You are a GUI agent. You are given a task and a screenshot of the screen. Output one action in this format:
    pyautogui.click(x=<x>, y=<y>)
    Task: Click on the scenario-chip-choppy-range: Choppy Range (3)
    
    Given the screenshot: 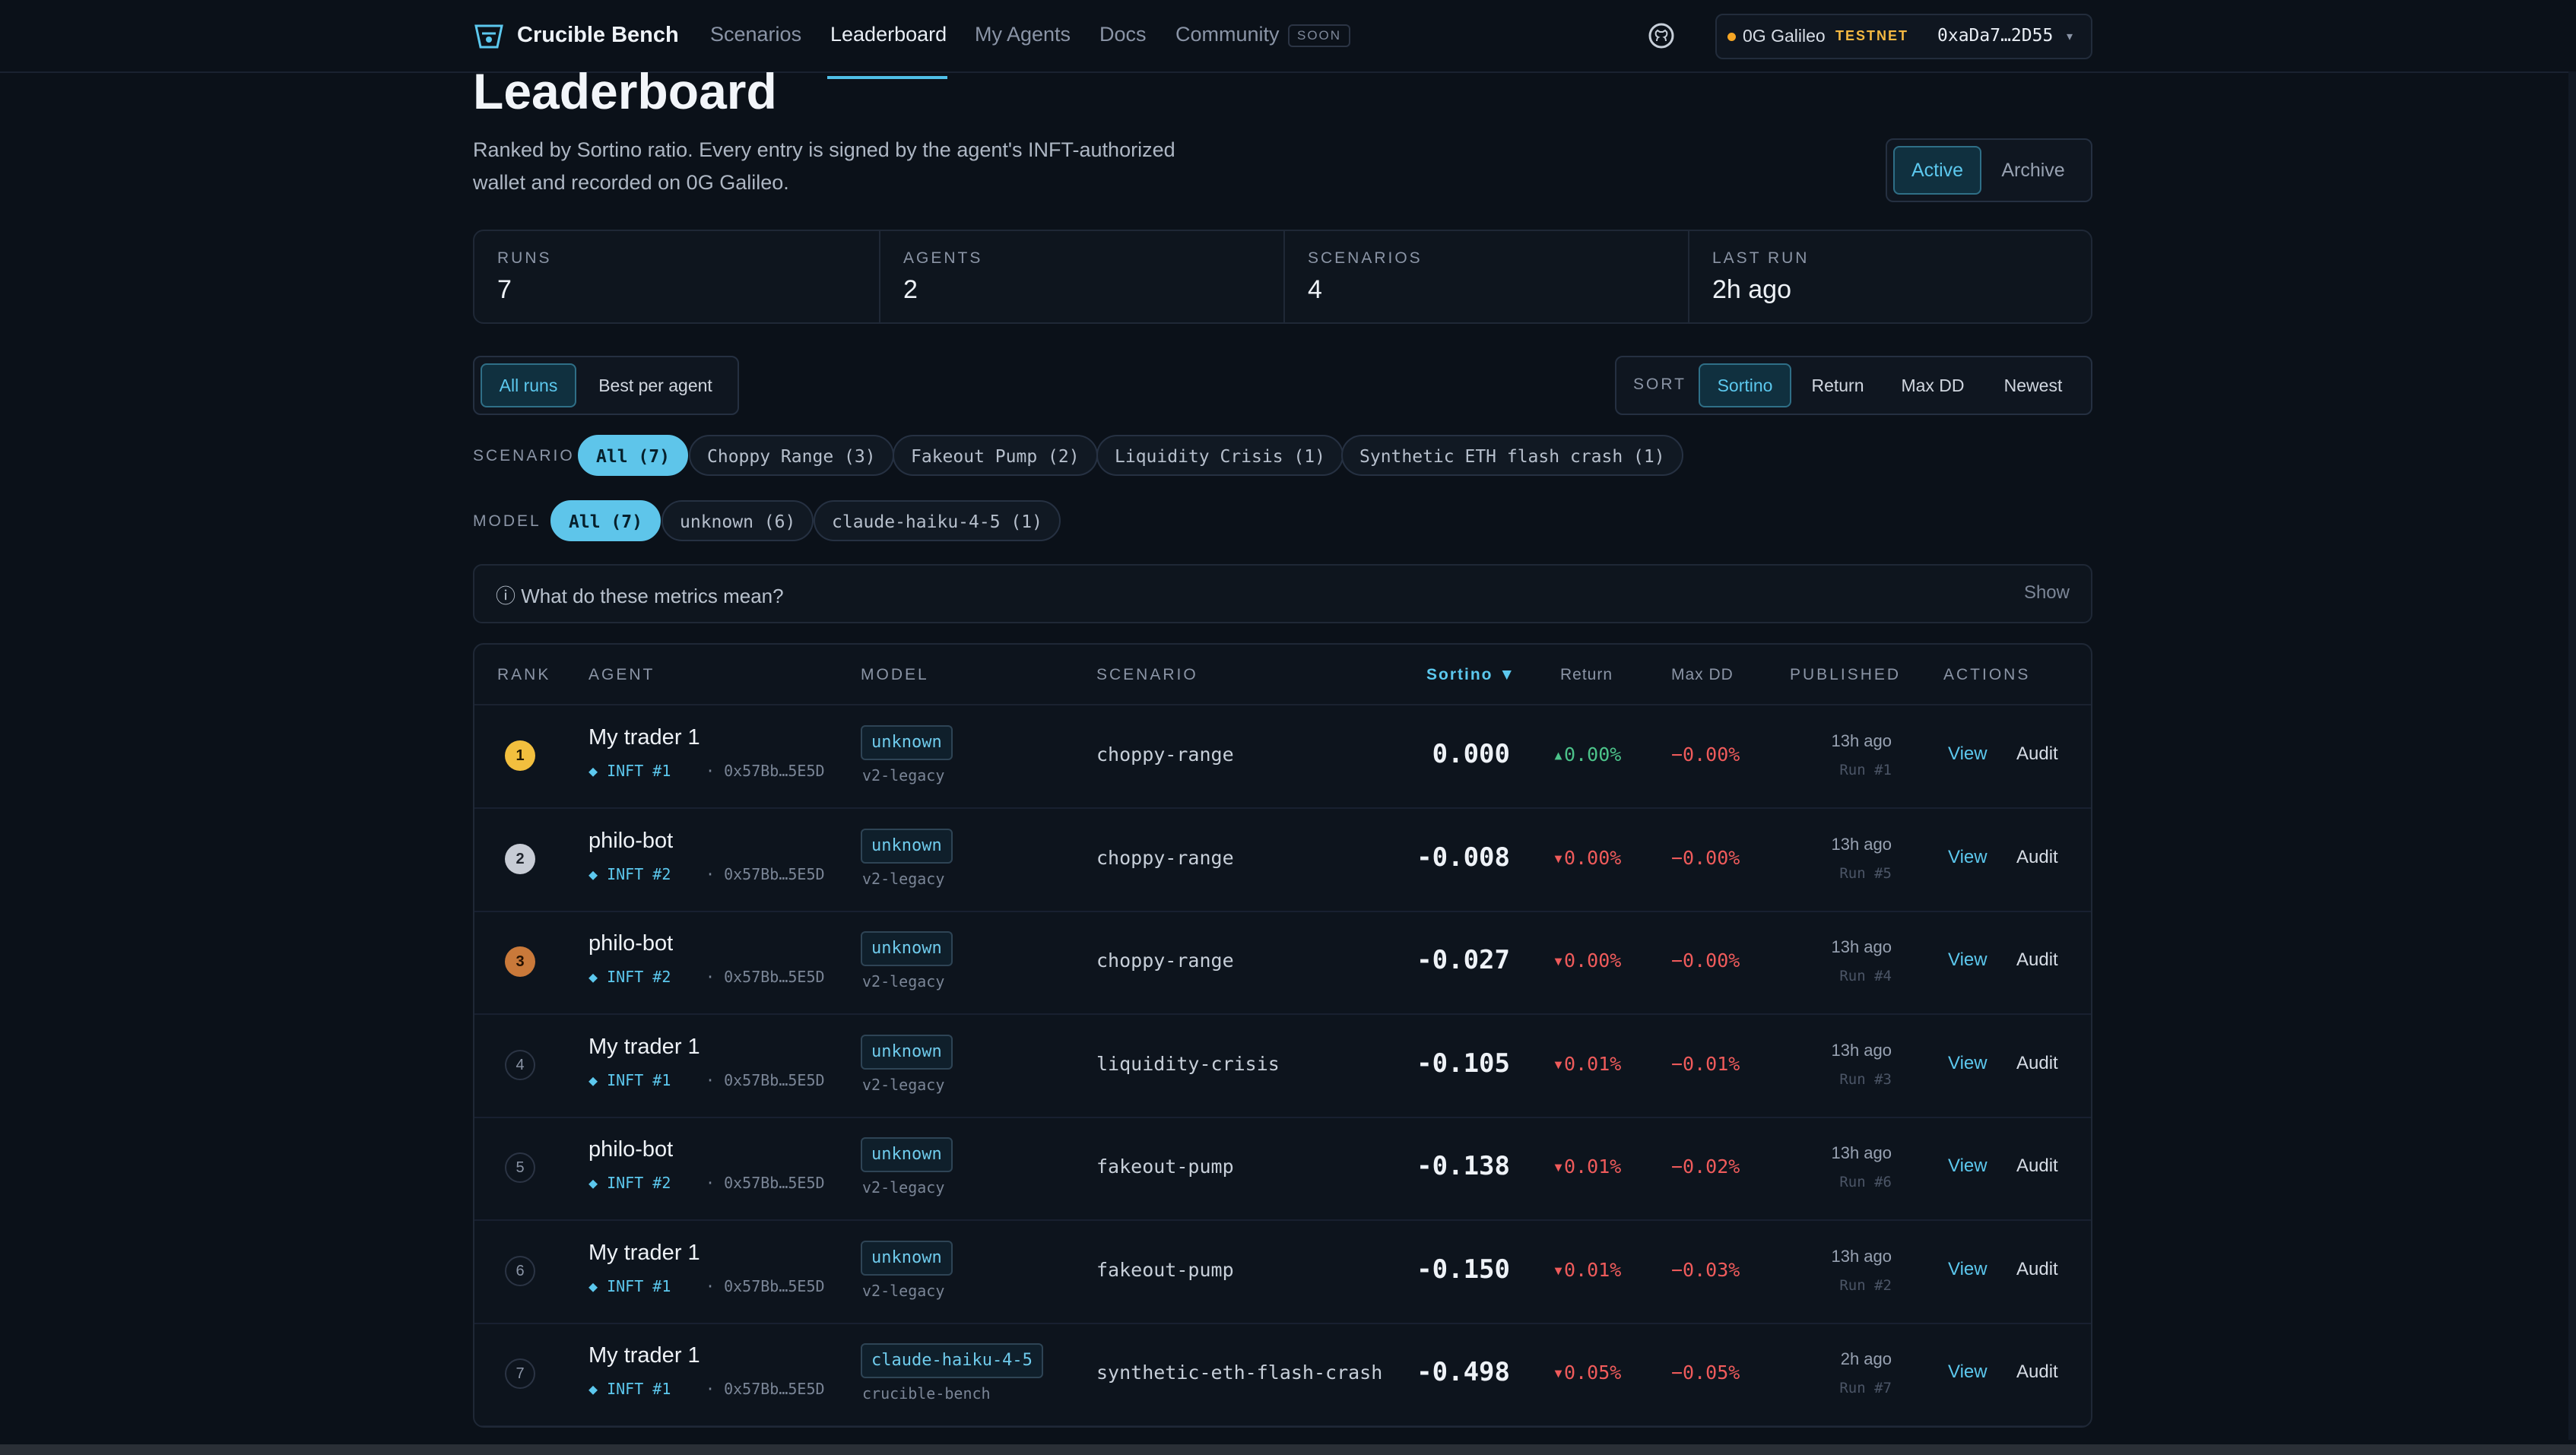 What is the action you would take?
    pyautogui.click(x=791, y=456)
    